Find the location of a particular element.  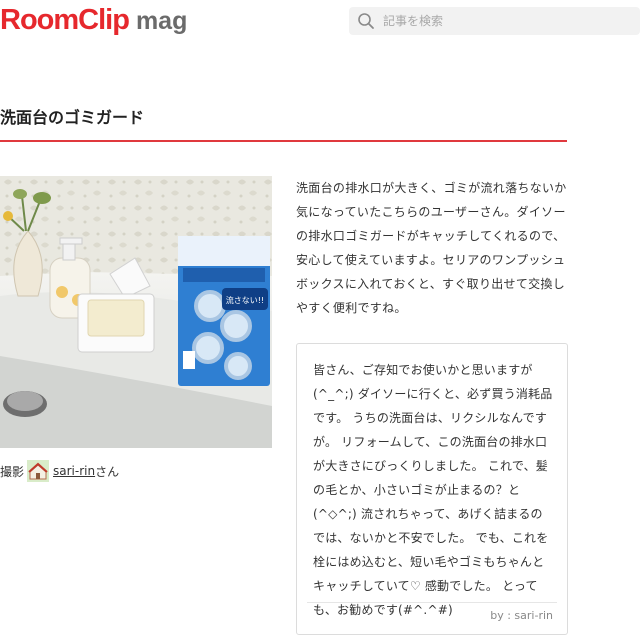

title-divider is located at coordinates (283, 141).